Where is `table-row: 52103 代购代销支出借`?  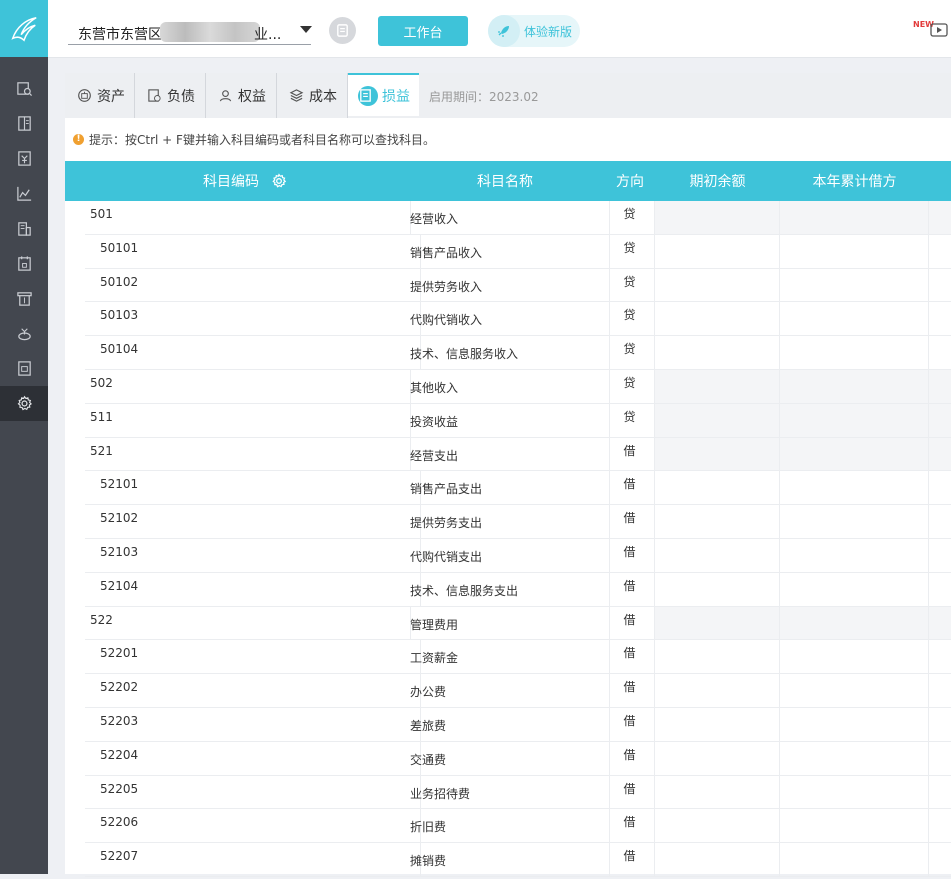 table-row: 52103 代购代销支出借 is located at coordinates (518, 555).